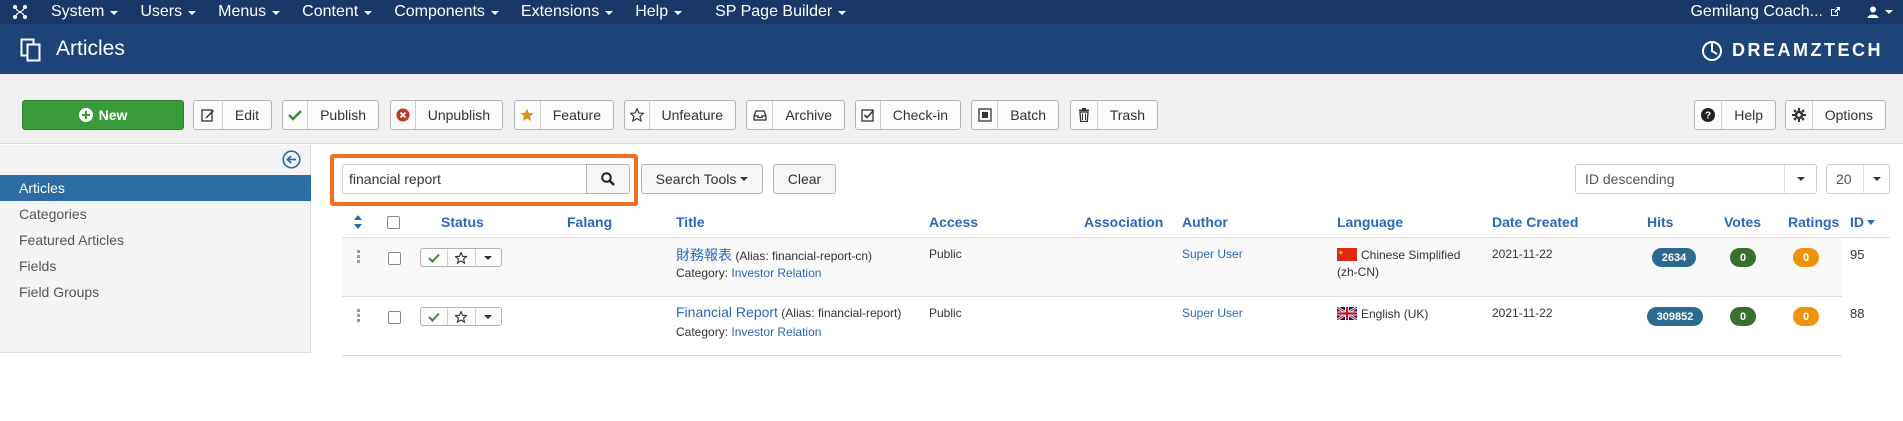  I want to click on page-header: Articles DREAMZTECH, so click(951, 49).